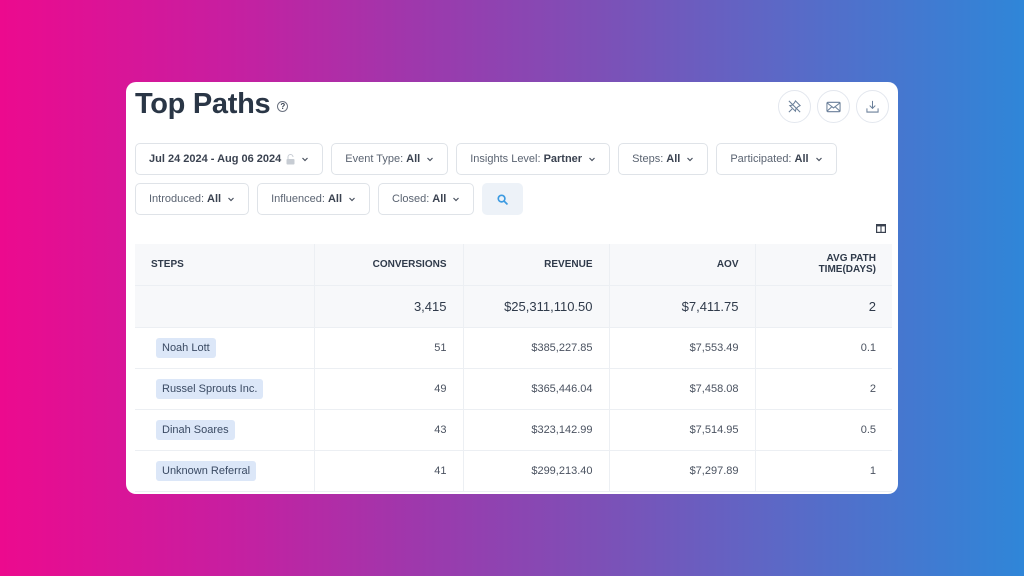 This screenshot has height=576, width=1024. I want to click on total-avg-path-time: 2, so click(823, 306).